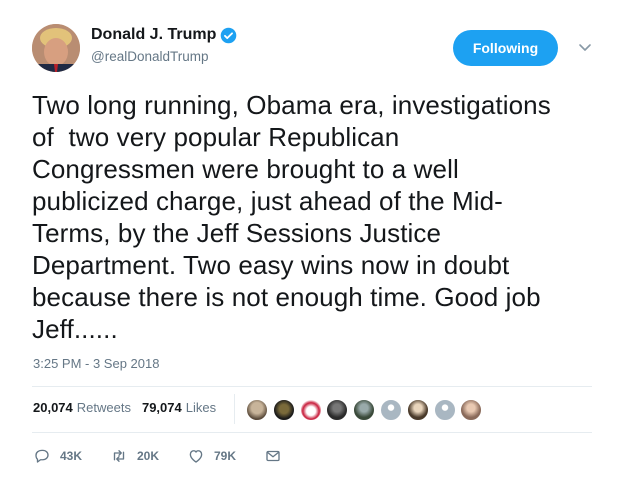 The image size is (625, 489). I want to click on following-button: Following, so click(505, 48).